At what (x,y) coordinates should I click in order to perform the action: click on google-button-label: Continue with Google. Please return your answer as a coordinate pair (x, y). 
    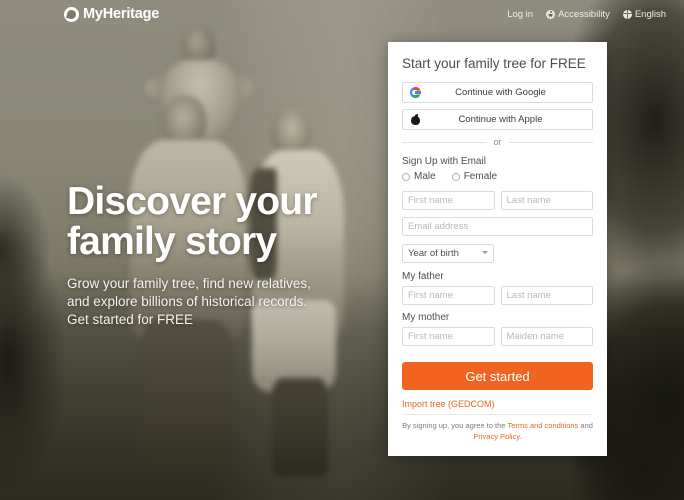
    Looking at the image, I should click on (500, 92).